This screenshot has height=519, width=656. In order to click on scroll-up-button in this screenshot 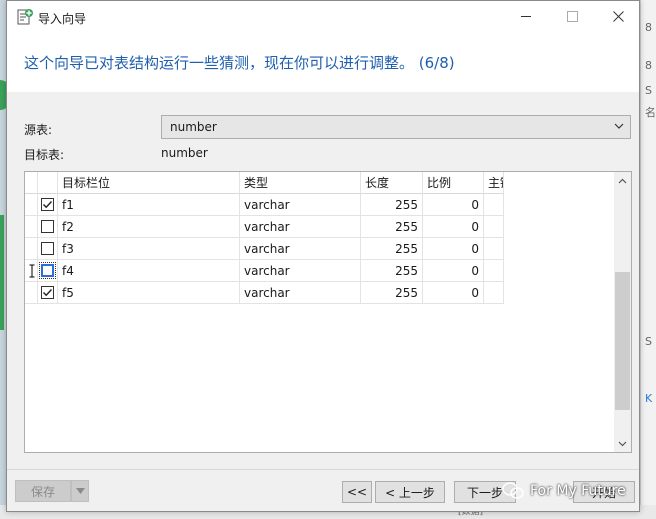, I will do `click(622, 180)`.